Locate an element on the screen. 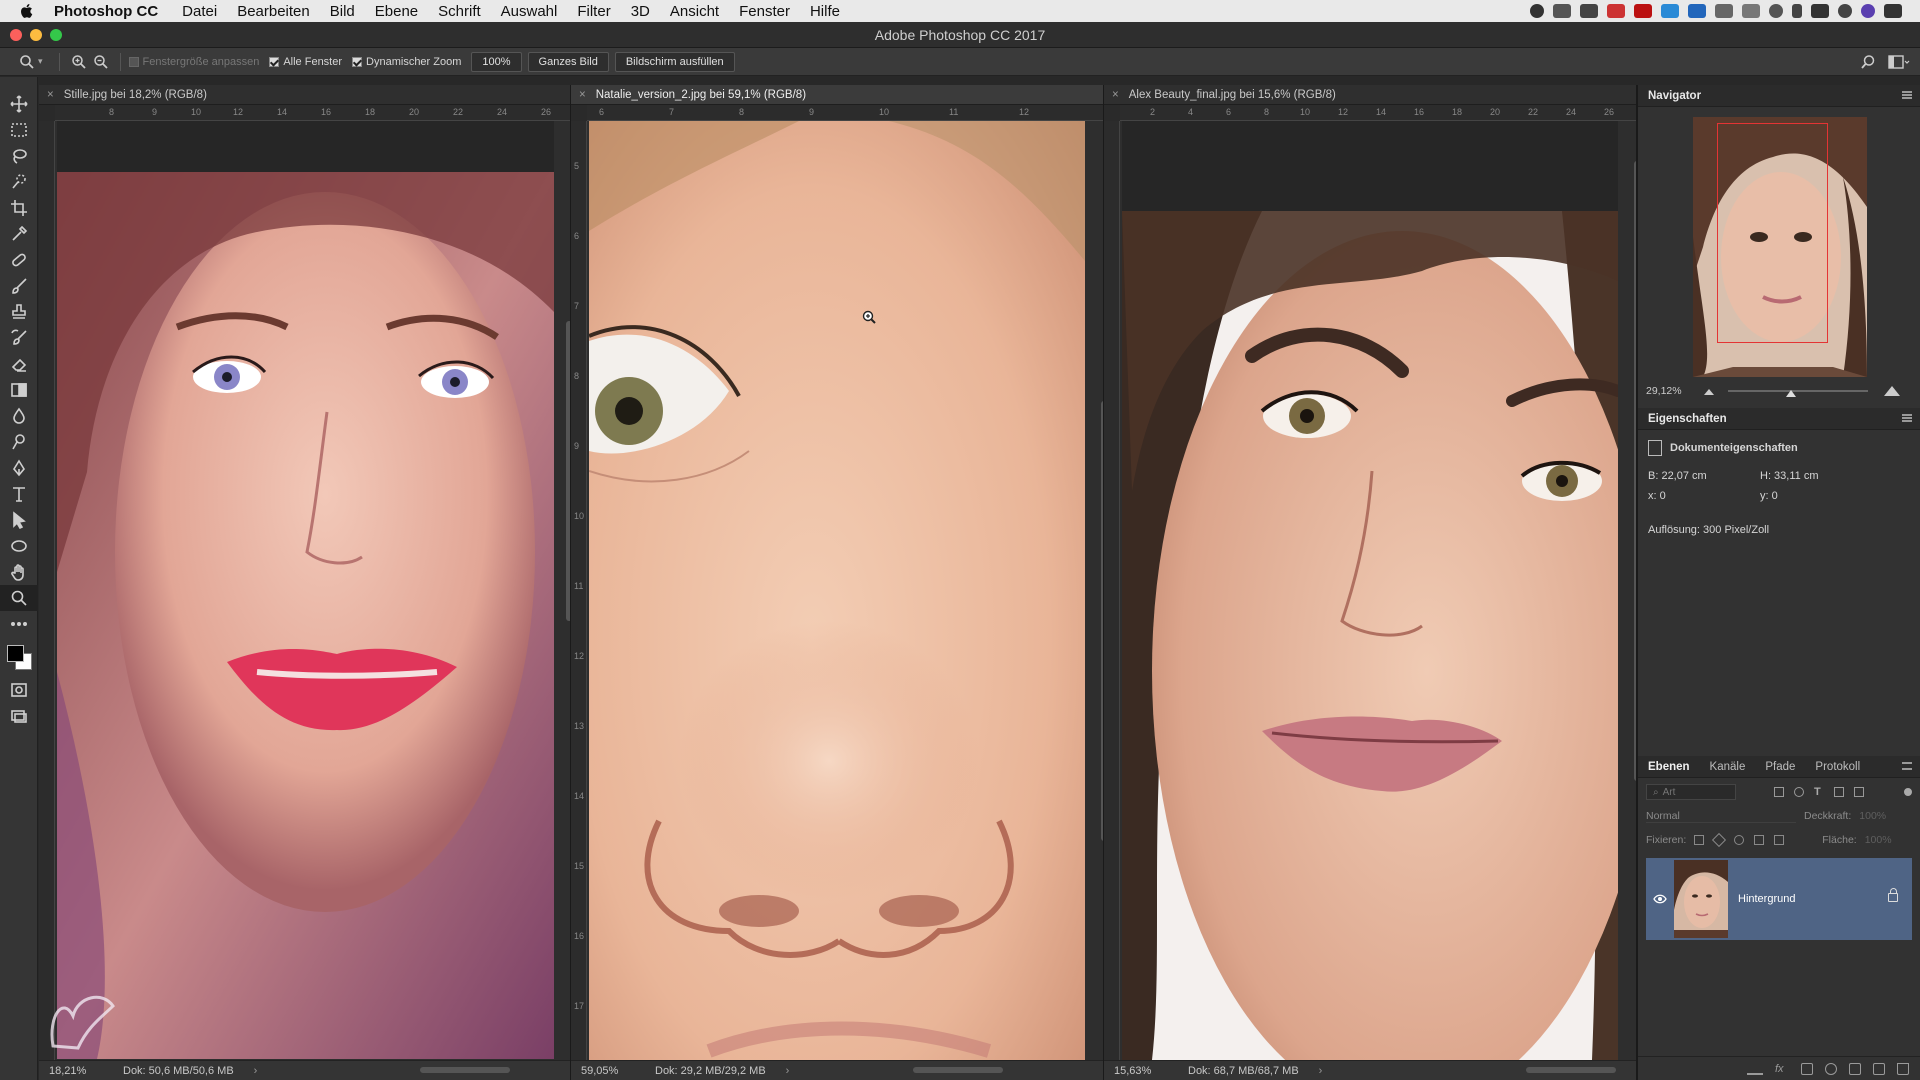  add-mask-icon is located at coordinates (1807, 1068).